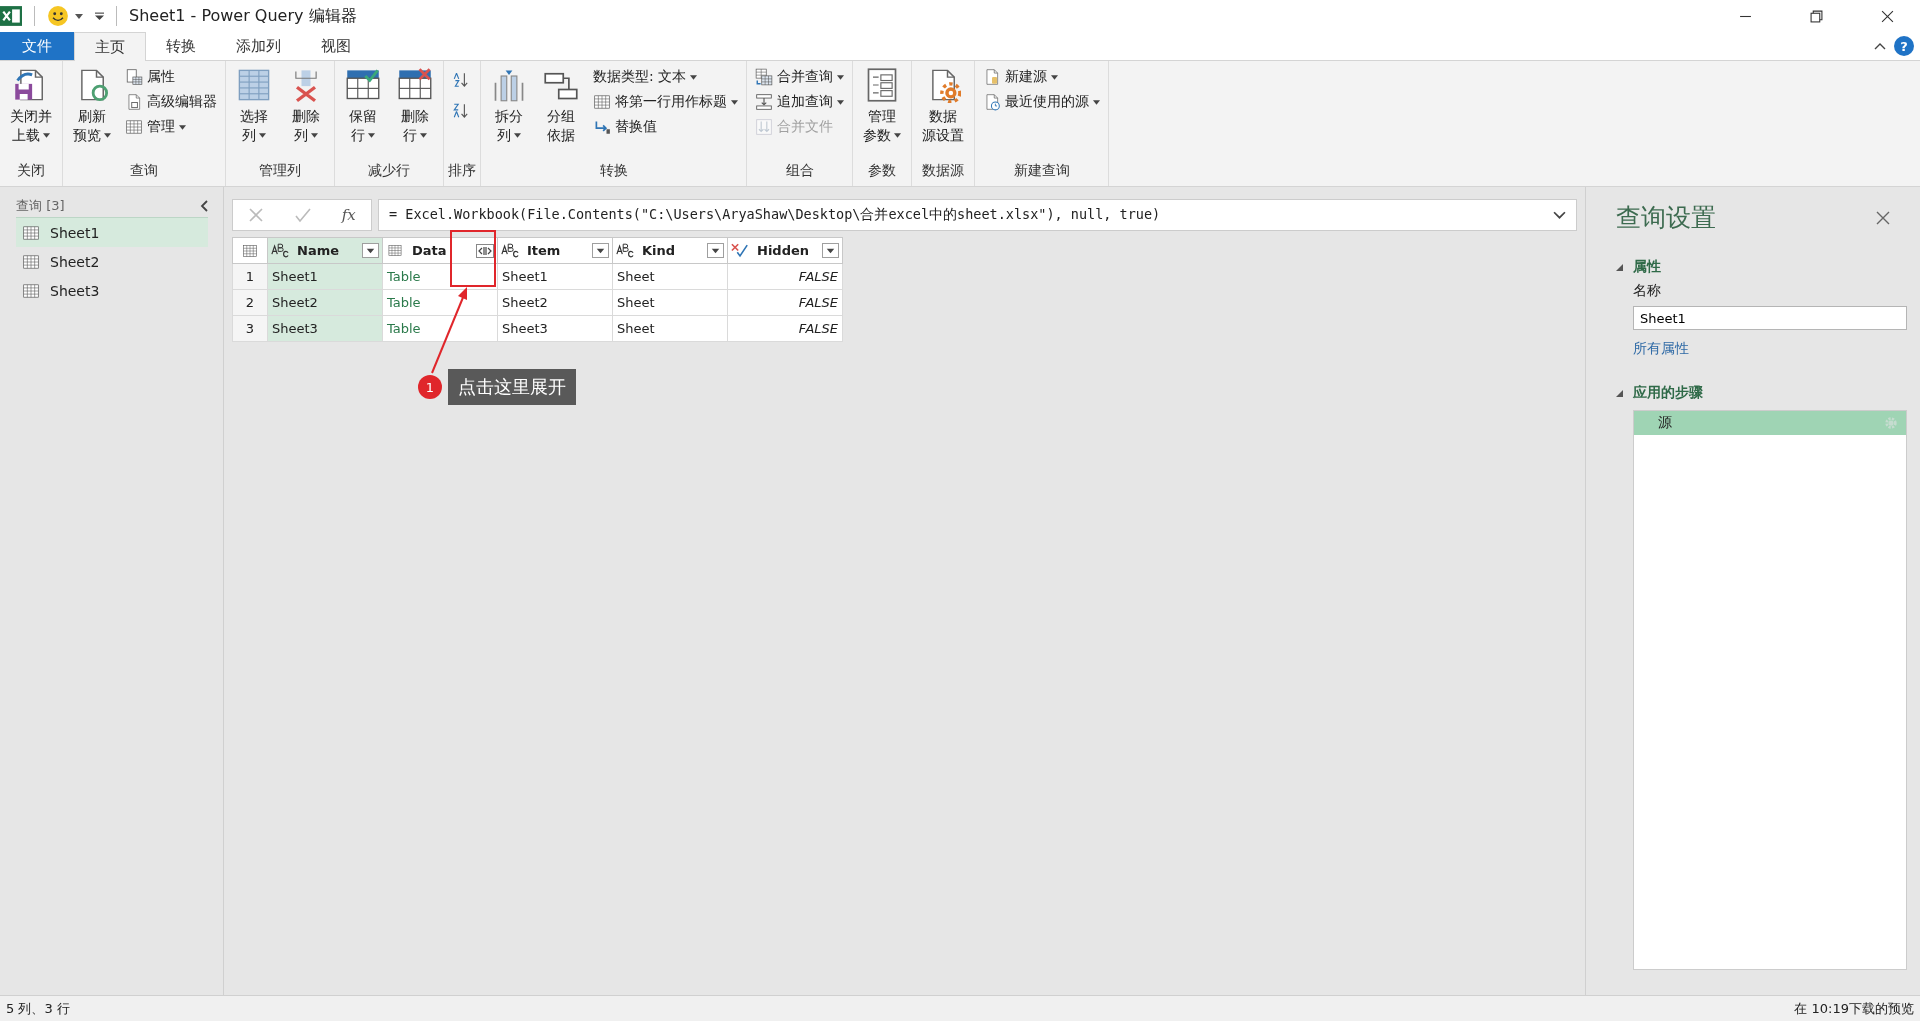  Describe the element at coordinates (58, 16) in the screenshot. I see `smiley-icon` at that location.